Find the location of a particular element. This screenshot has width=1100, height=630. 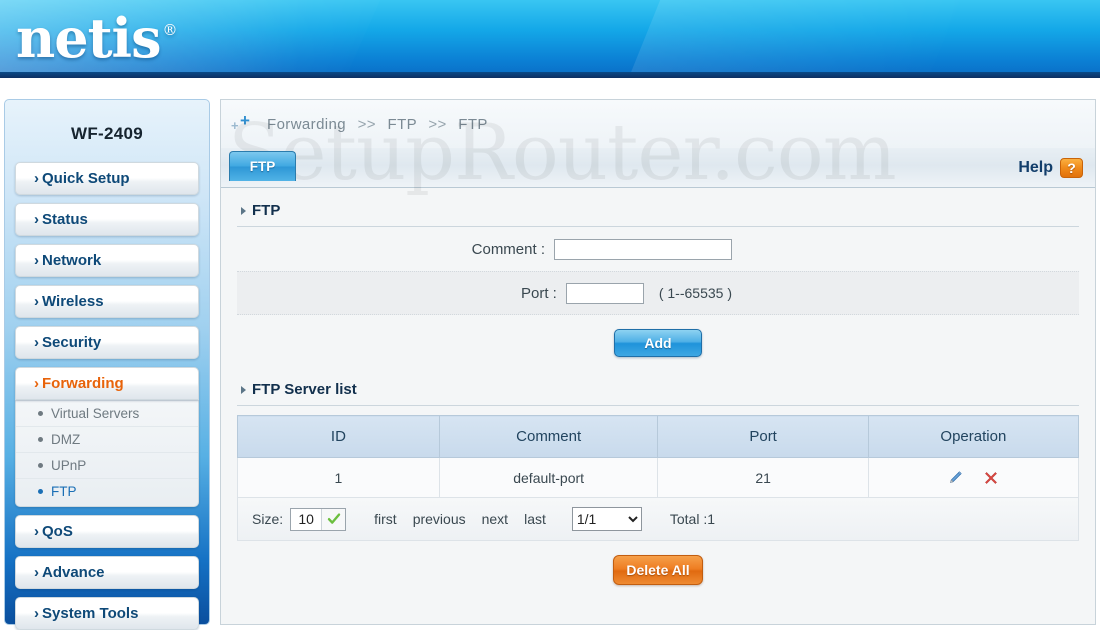

delete-all-row: Delete All is located at coordinates (658, 568).